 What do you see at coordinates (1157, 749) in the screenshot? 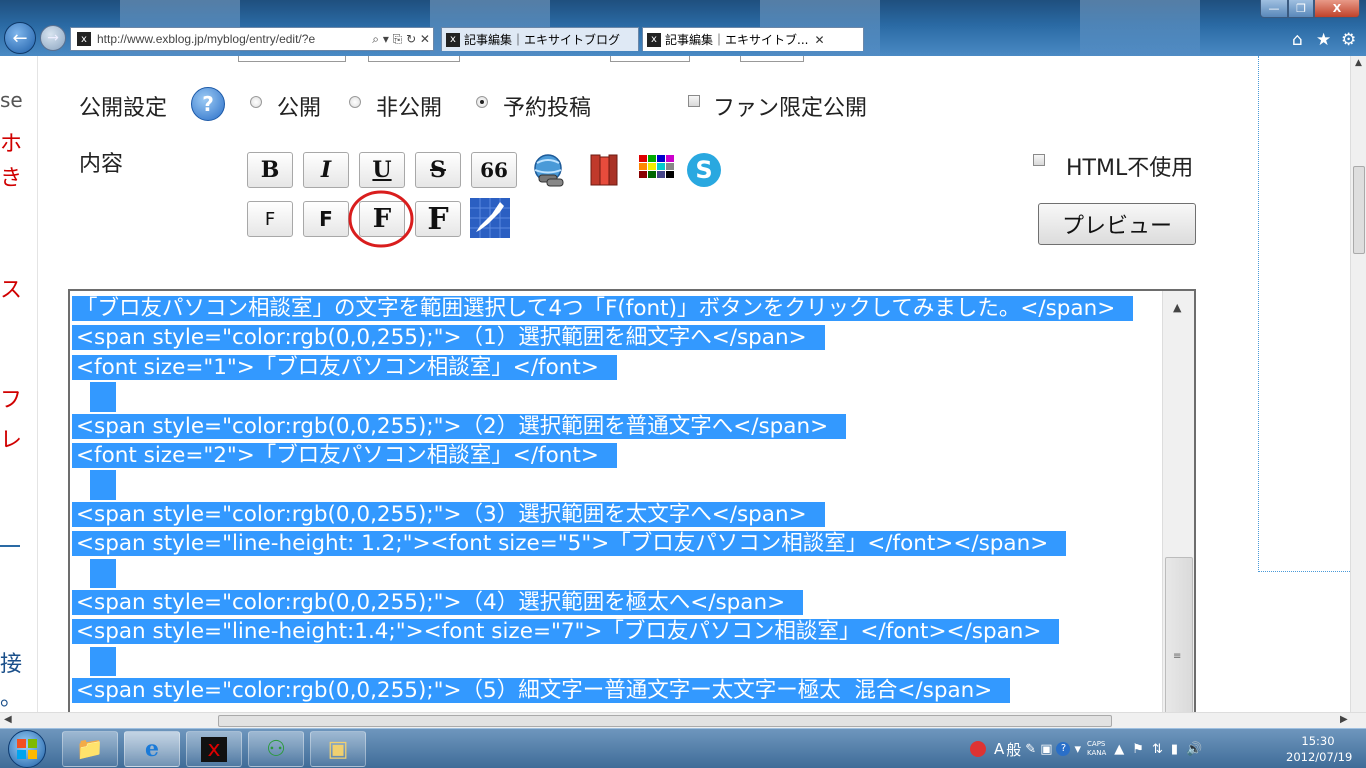
I see `usb-icon: ⇅` at bounding box center [1157, 749].